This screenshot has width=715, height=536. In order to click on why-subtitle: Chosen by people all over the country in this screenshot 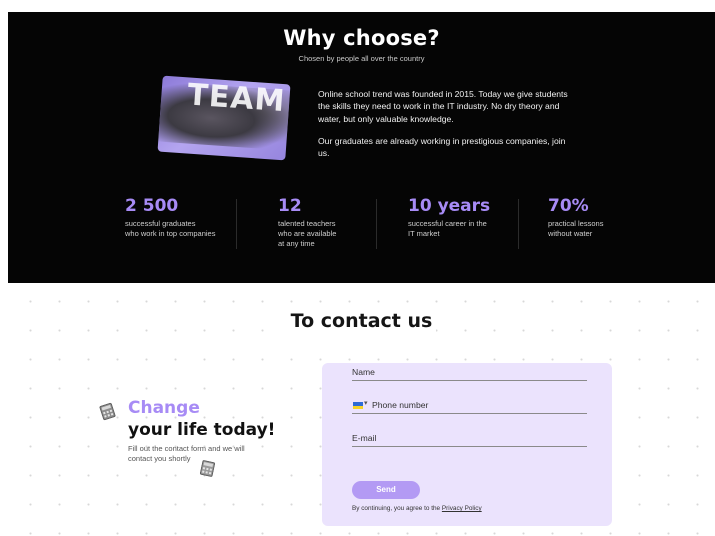, I will do `click(361, 58)`.